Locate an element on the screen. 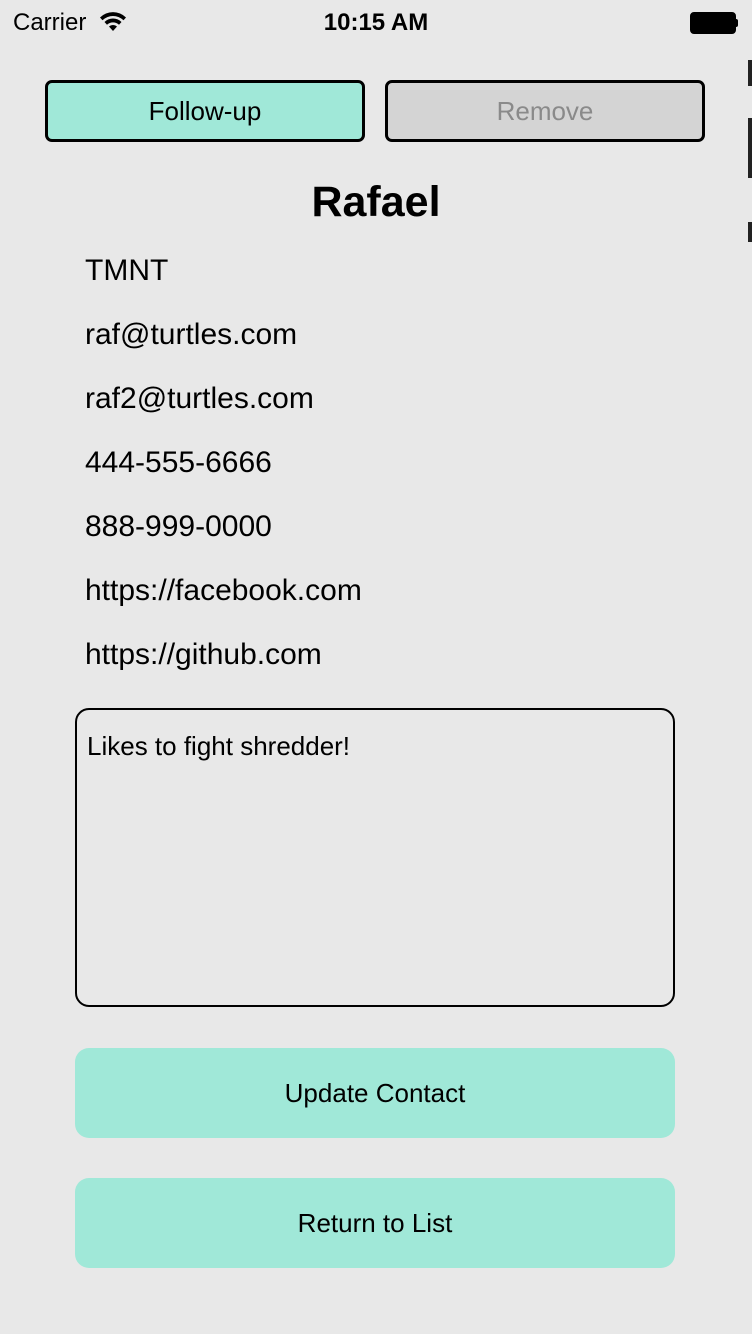  url-field-github: https://github.com is located at coordinates (203, 654).